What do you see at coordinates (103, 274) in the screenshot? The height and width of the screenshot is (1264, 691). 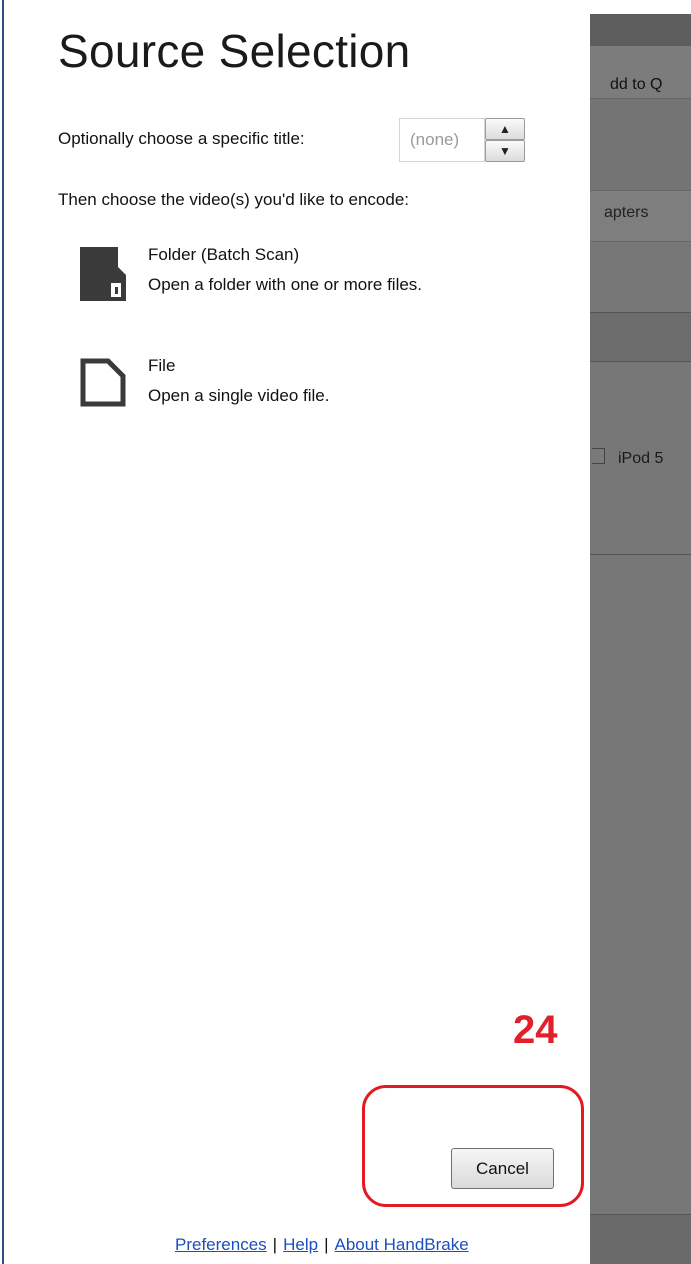 I see `folder-icon` at bounding box center [103, 274].